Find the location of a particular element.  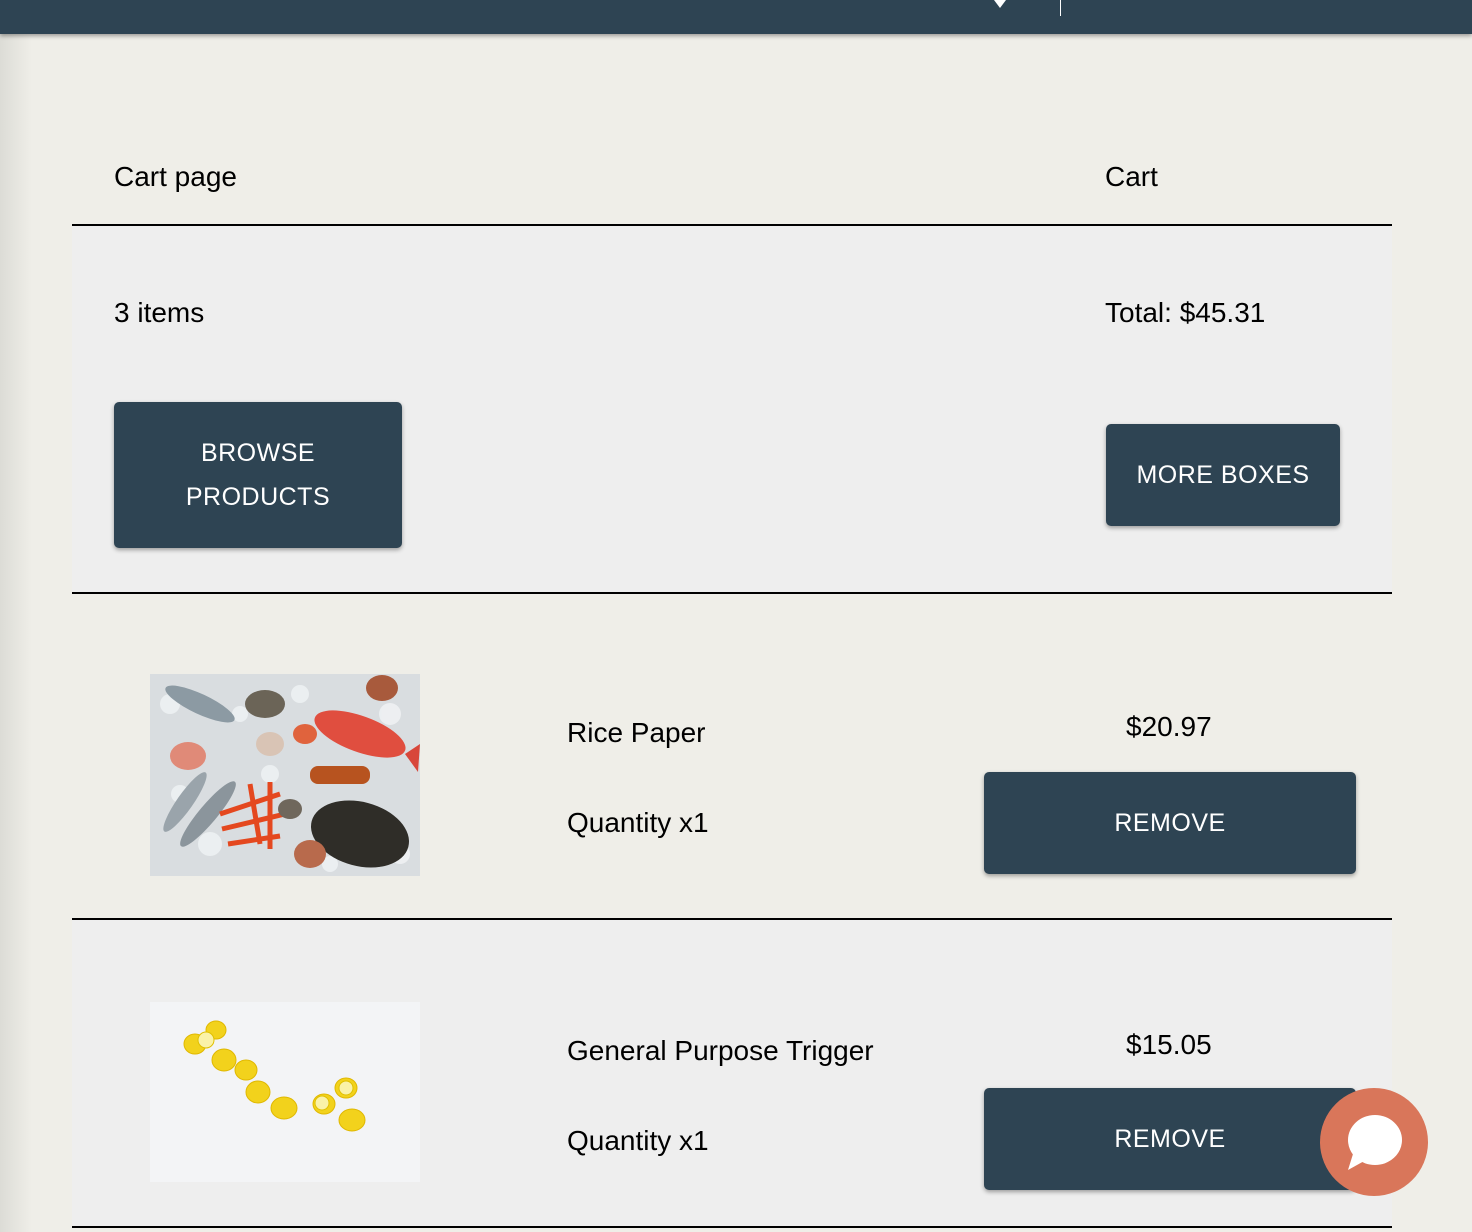

dropdown-caret-icon is located at coordinates (1000, 4).